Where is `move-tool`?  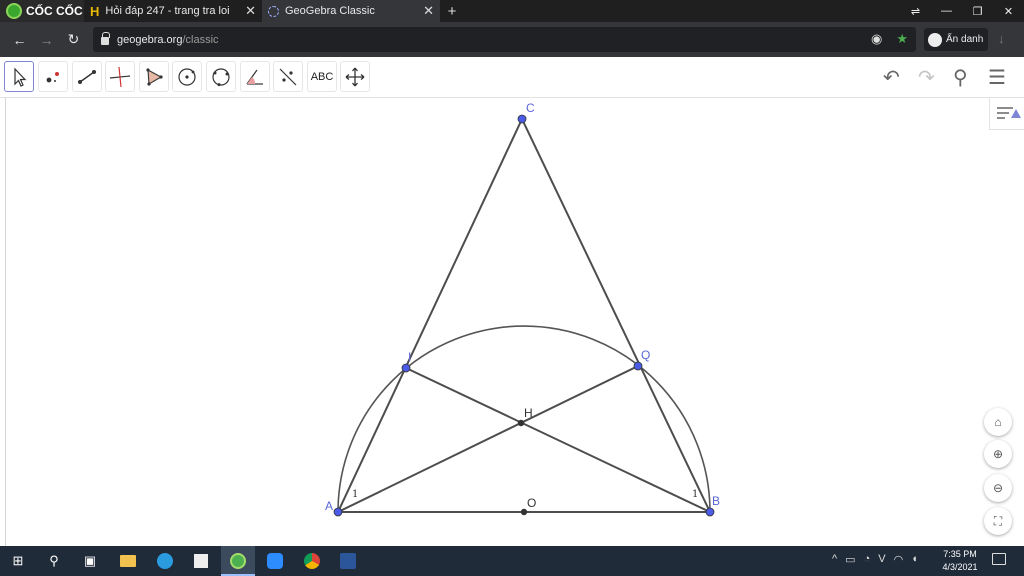 move-tool is located at coordinates (19, 76).